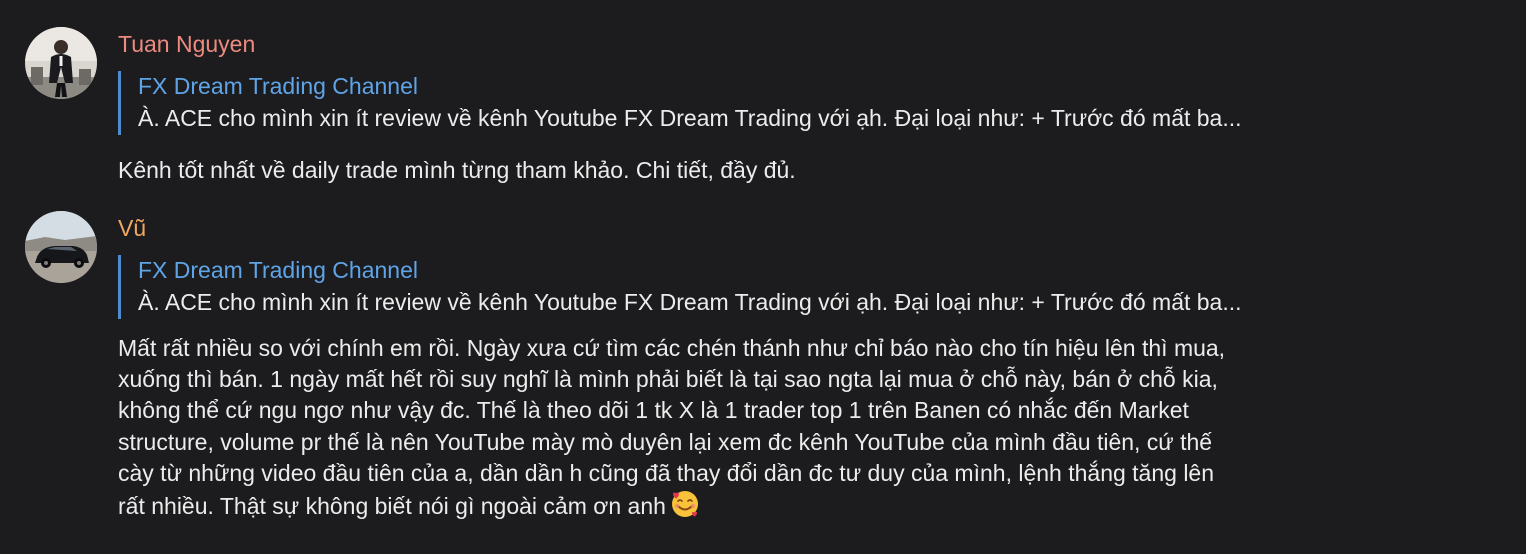 This screenshot has width=1526, height=554. I want to click on avatar-car-photo-icon, so click(61, 247).